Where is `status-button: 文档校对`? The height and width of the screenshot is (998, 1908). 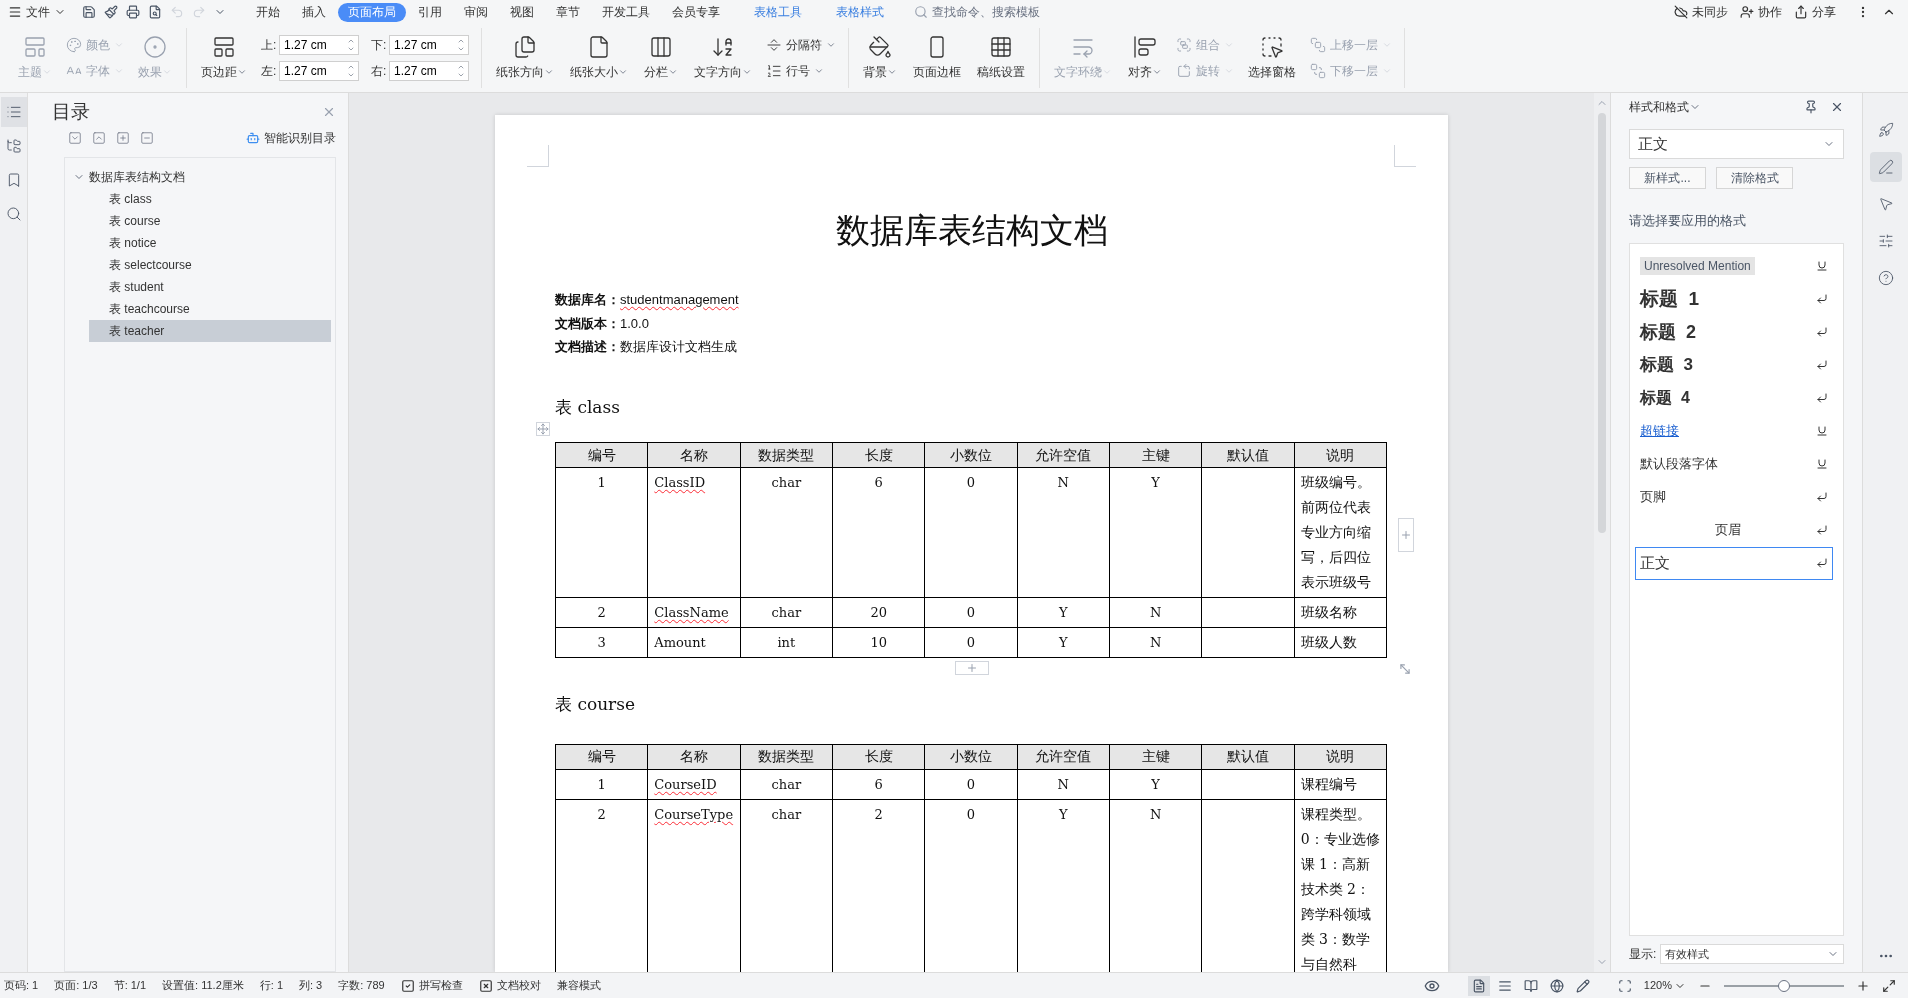 status-button: 文档校对 is located at coordinates (509, 985).